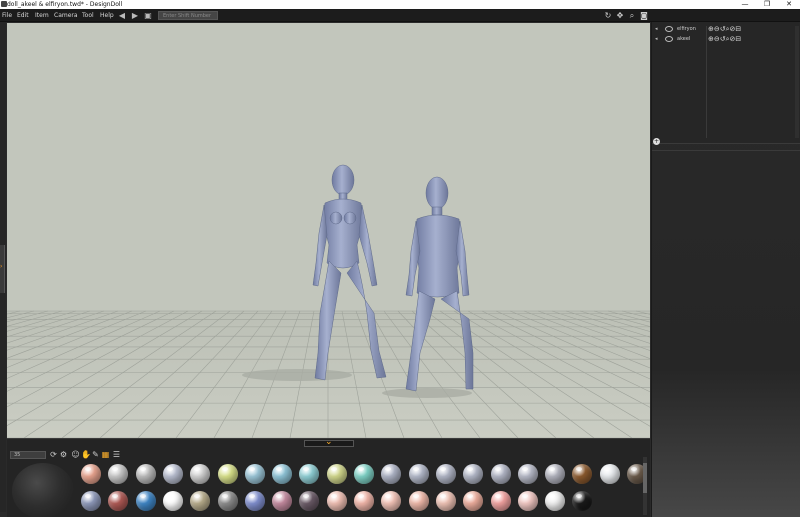 The image size is (800, 517). What do you see at coordinates (645, 478) in the screenshot?
I see `material-scrollbar-thumb` at bounding box center [645, 478].